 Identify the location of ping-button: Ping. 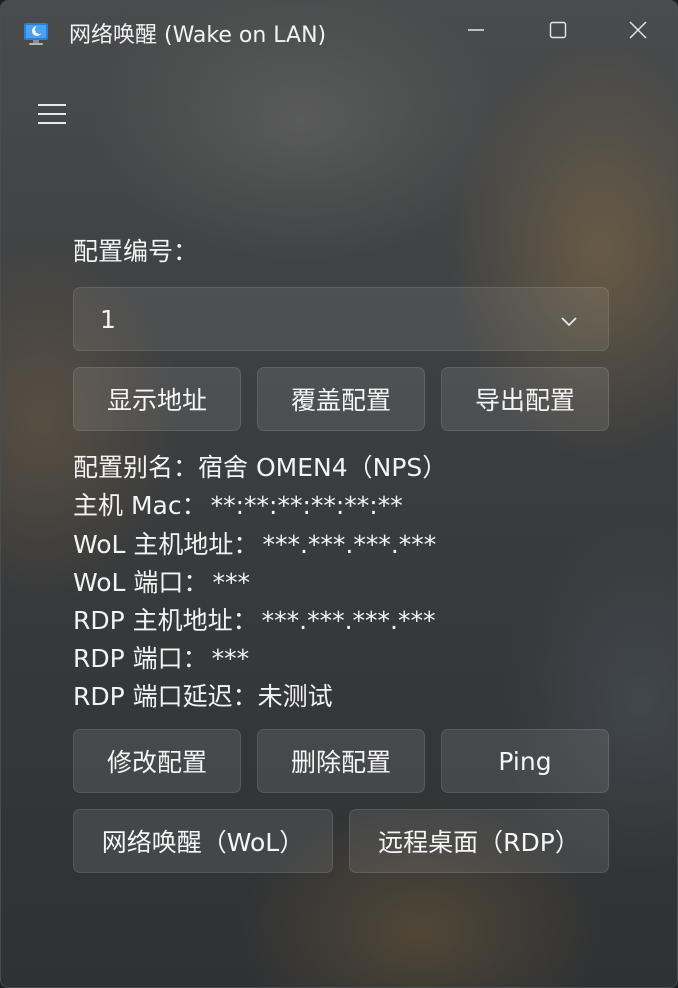
(525, 761).